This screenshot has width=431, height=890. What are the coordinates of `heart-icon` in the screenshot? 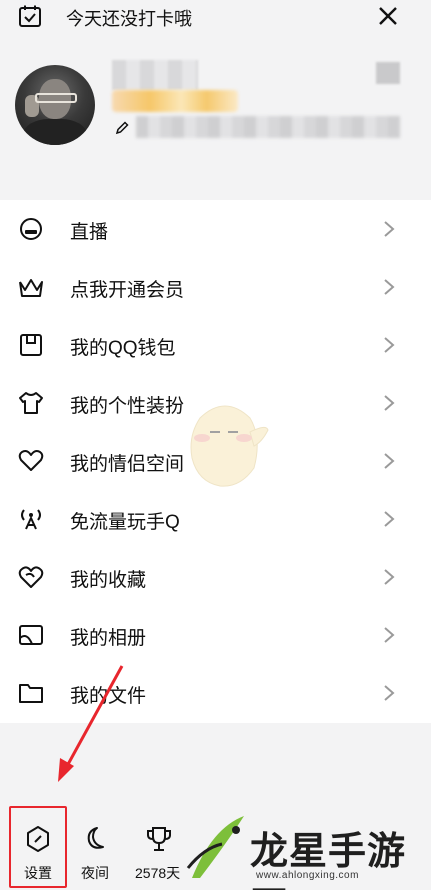 It's located at (31, 460).